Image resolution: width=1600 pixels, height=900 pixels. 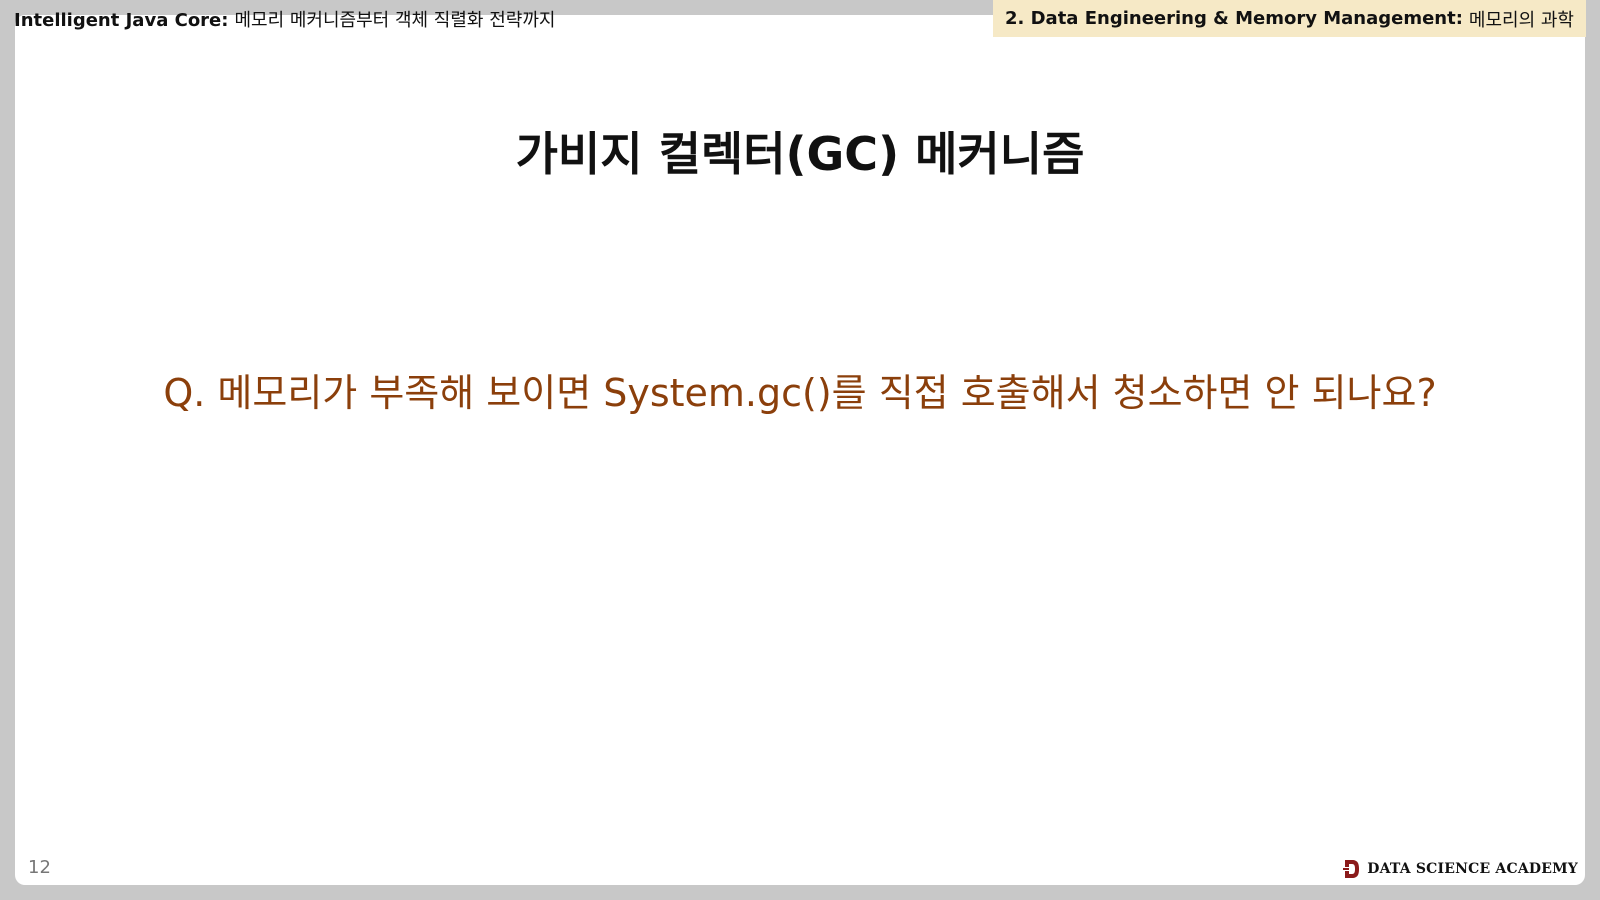 I want to click on brand-name: DATA SCIENCE ACADEMY, so click(x=1472, y=869).